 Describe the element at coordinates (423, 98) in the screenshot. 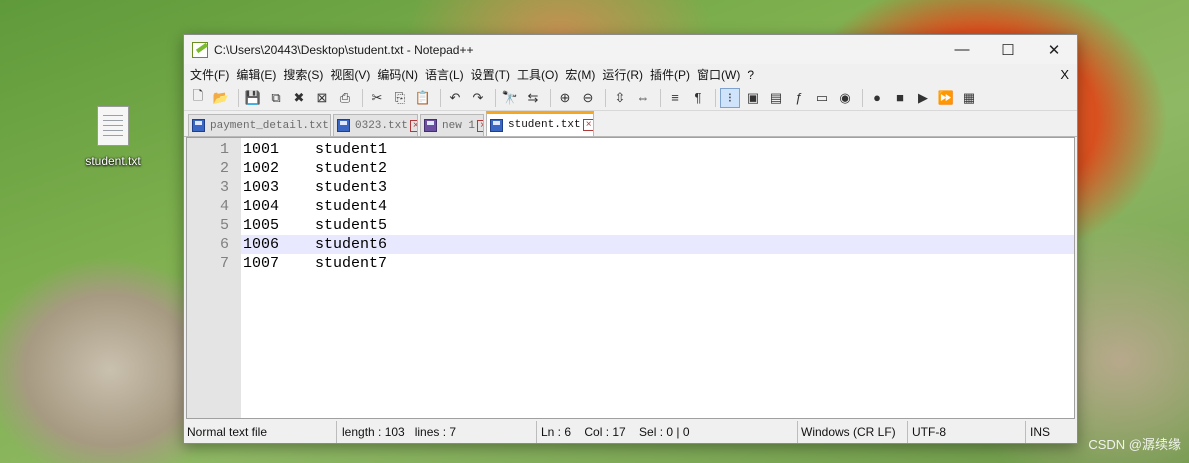

I see `paste-icon: 📋` at that location.